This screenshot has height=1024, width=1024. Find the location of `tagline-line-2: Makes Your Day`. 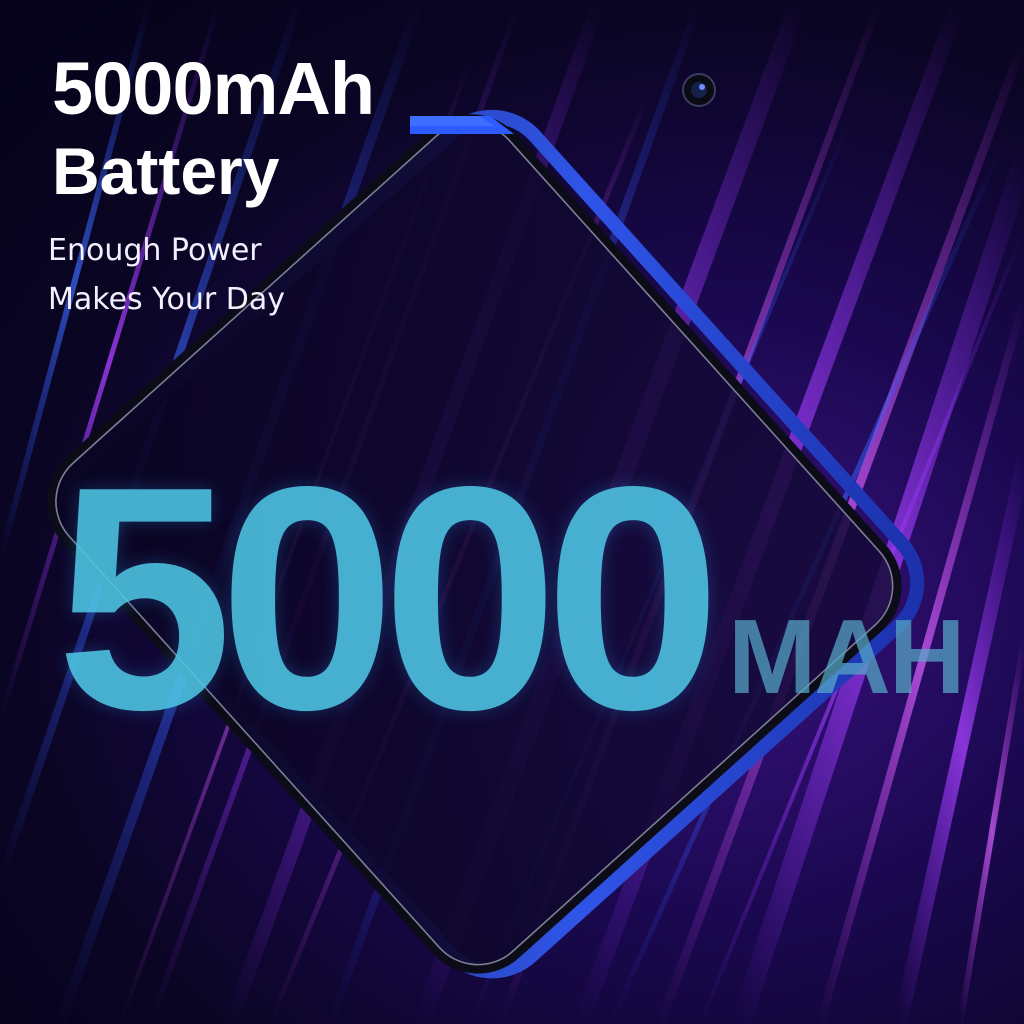

tagline-line-2: Makes Your Day is located at coordinates (167, 299).